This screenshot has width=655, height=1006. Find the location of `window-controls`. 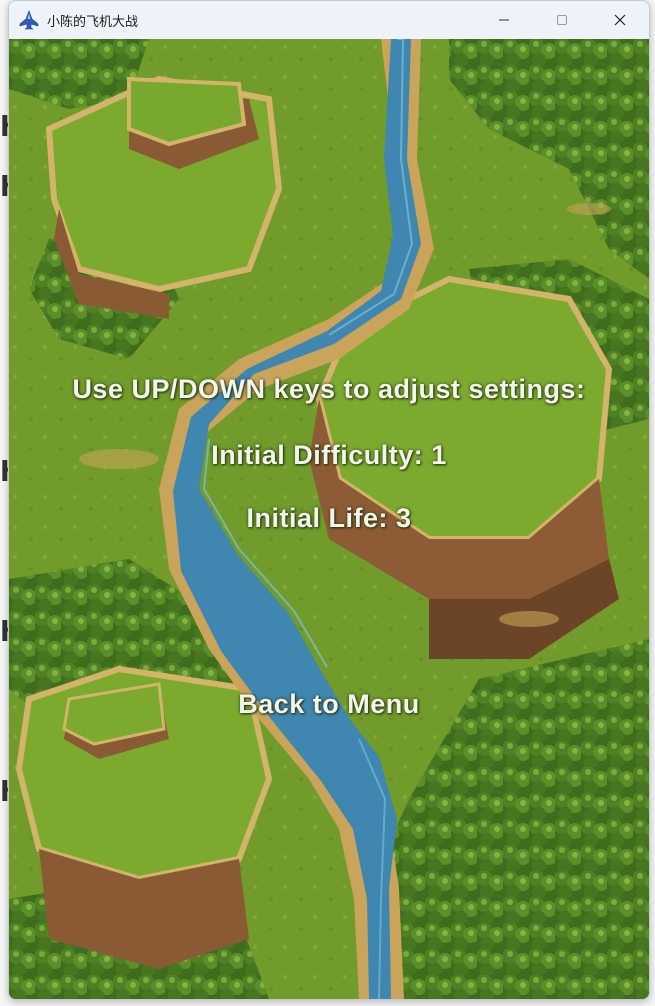

window-controls is located at coordinates (562, 20).